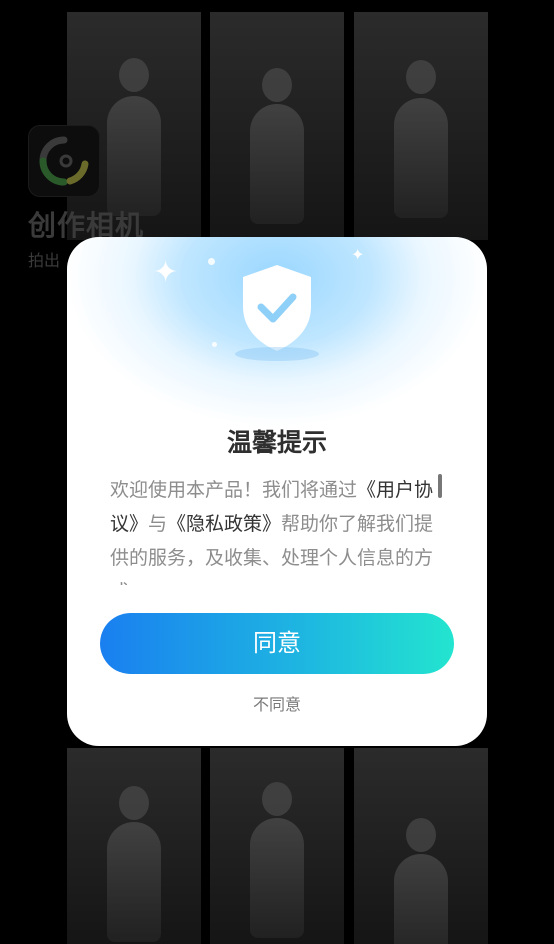 This screenshot has height=944, width=554. I want to click on body-scrollbar, so click(440, 486).